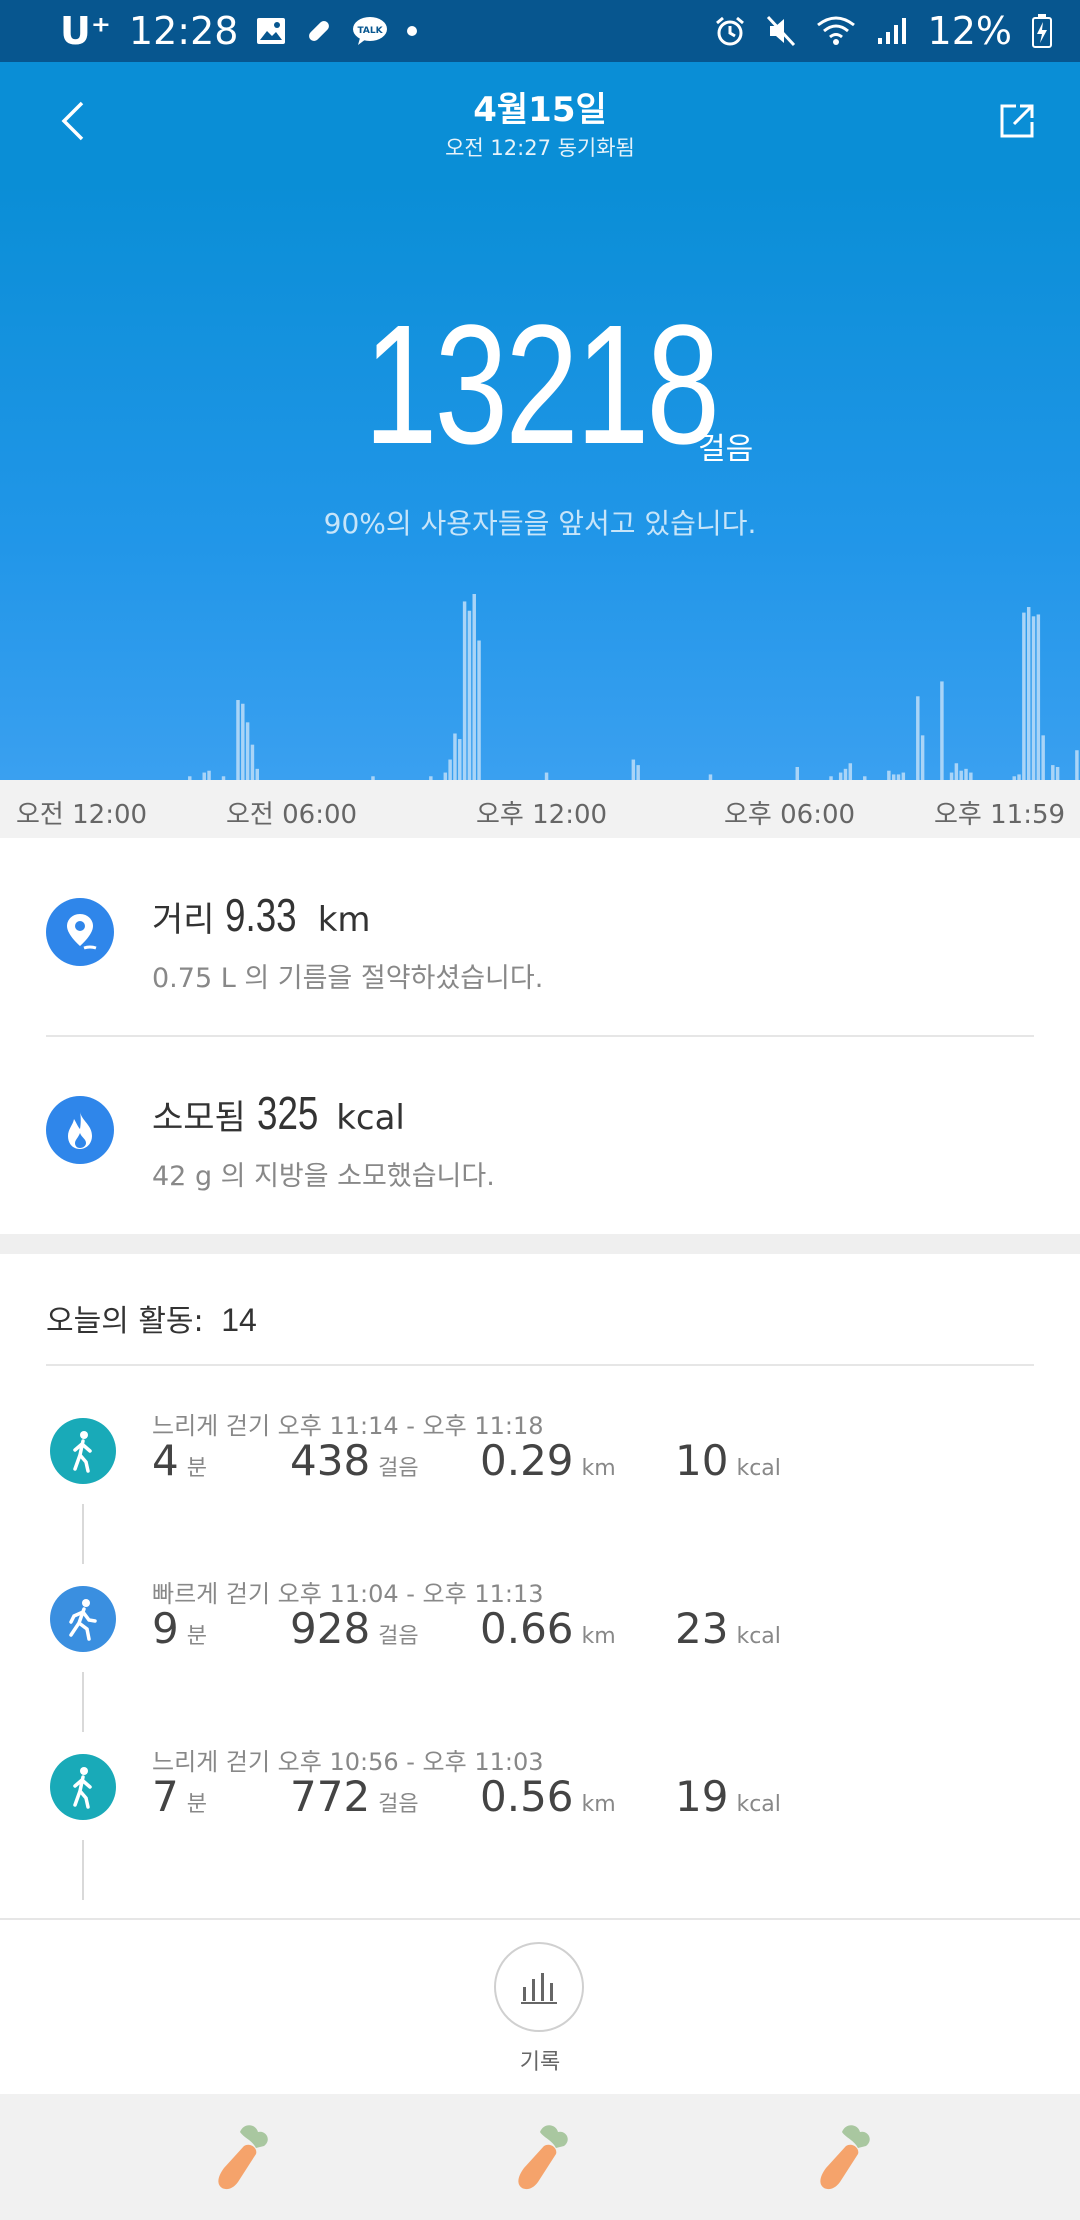  What do you see at coordinates (1042, 31) in the screenshot?
I see `battery-icon` at bounding box center [1042, 31].